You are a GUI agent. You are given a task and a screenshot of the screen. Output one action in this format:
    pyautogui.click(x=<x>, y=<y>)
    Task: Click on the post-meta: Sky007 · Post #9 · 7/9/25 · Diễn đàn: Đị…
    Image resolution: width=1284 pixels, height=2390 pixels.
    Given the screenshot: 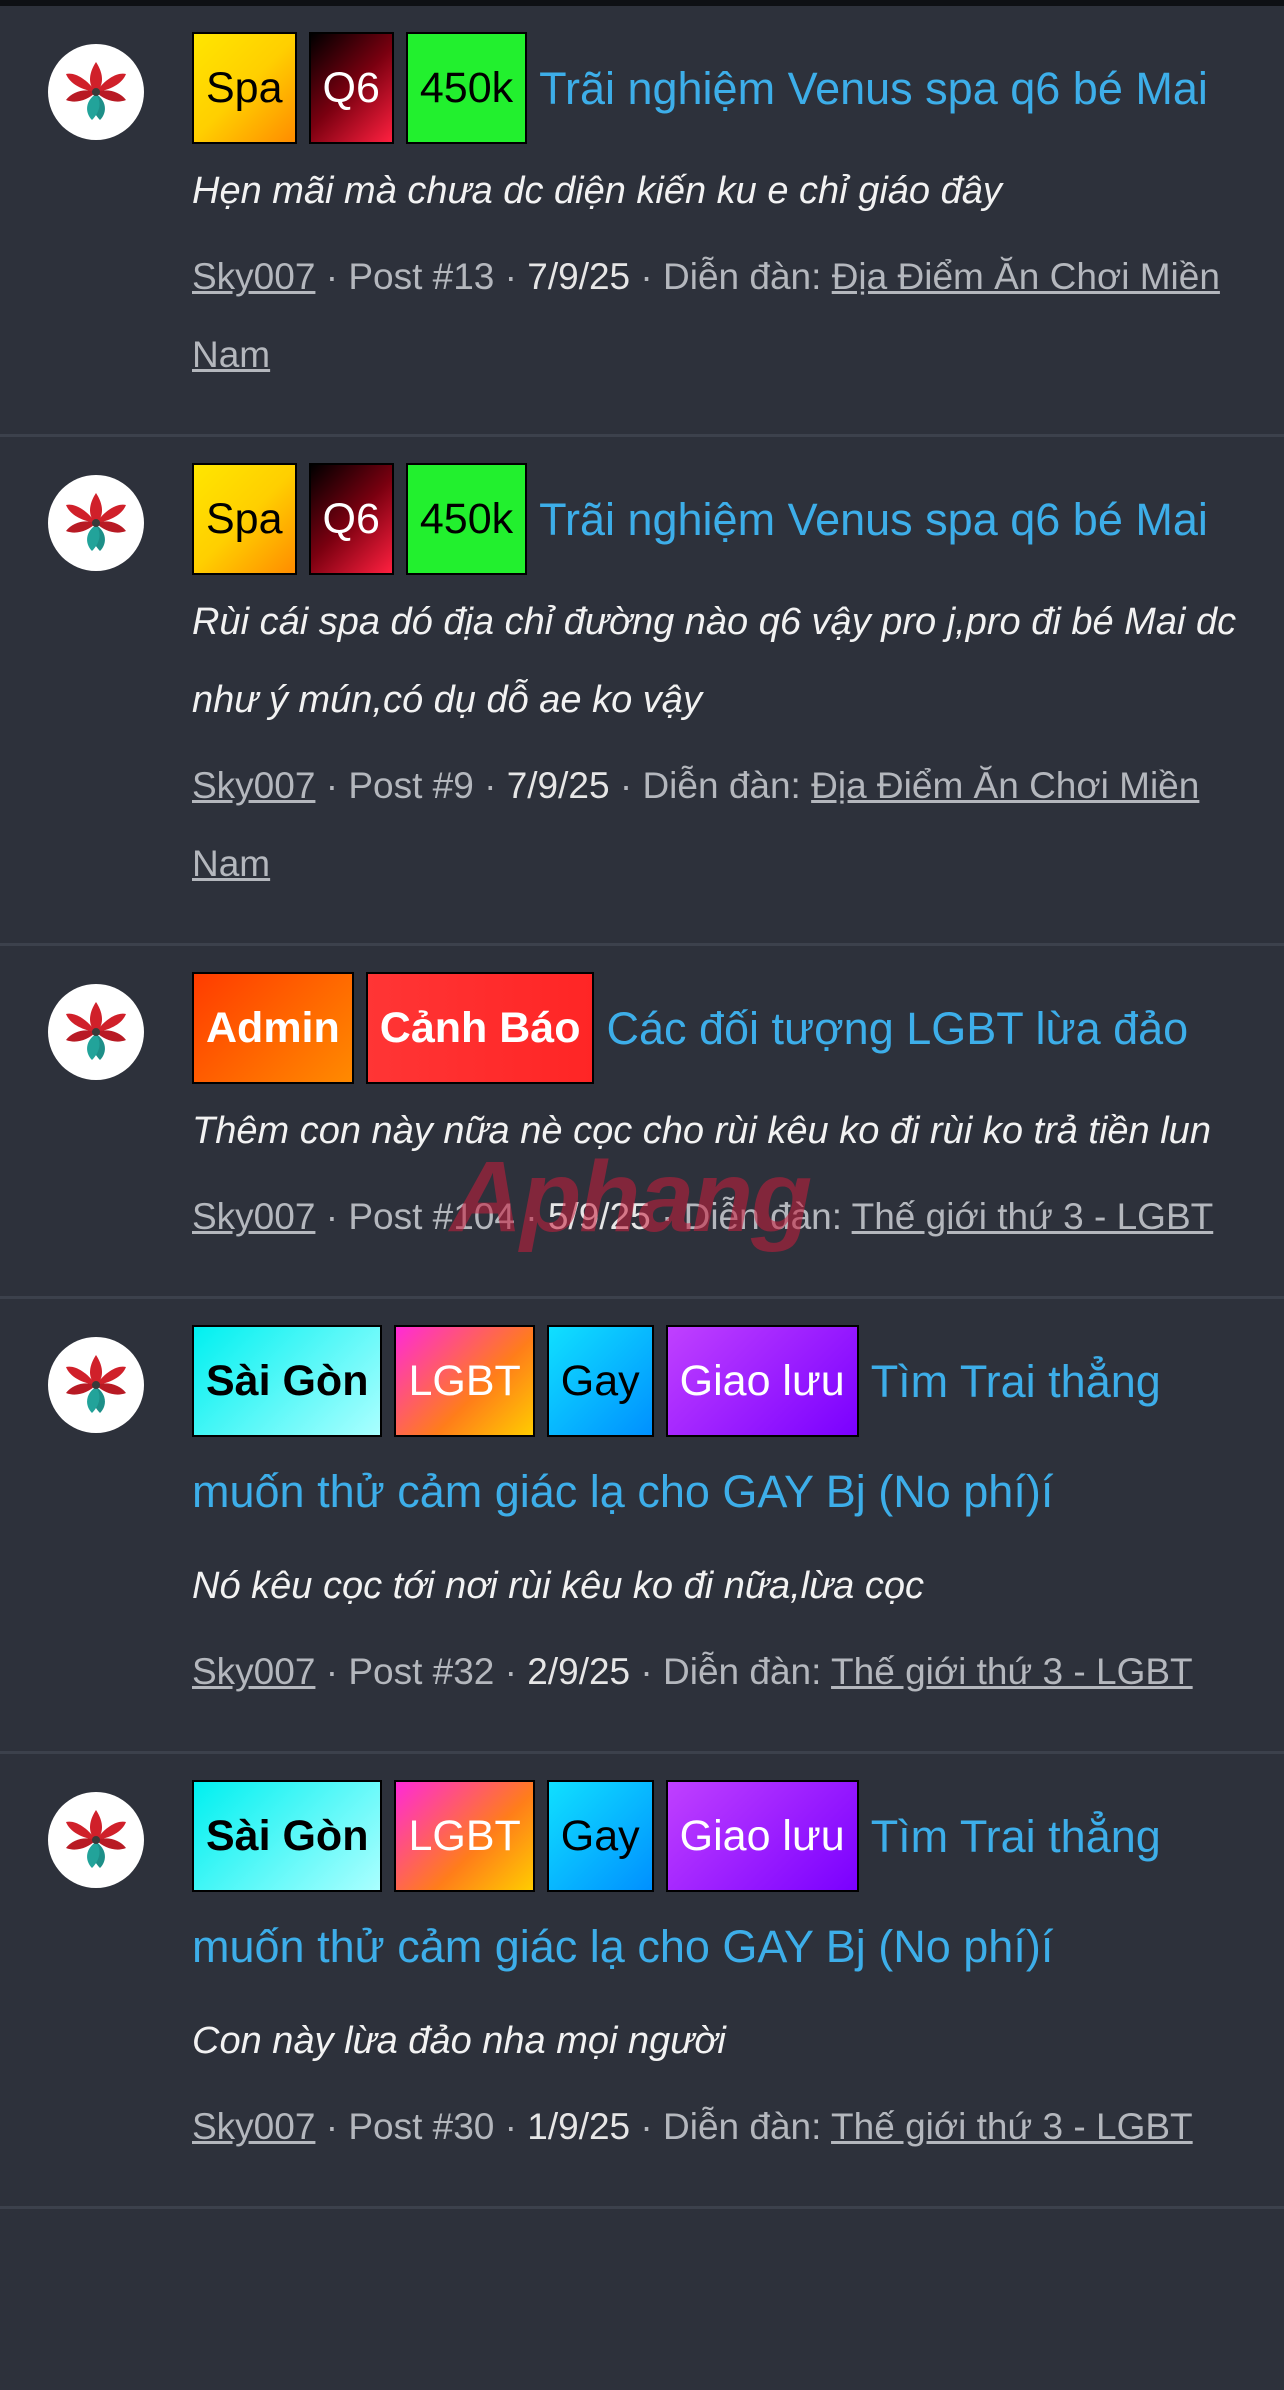 What is the action you would take?
    pyautogui.click(x=718, y=825)
    